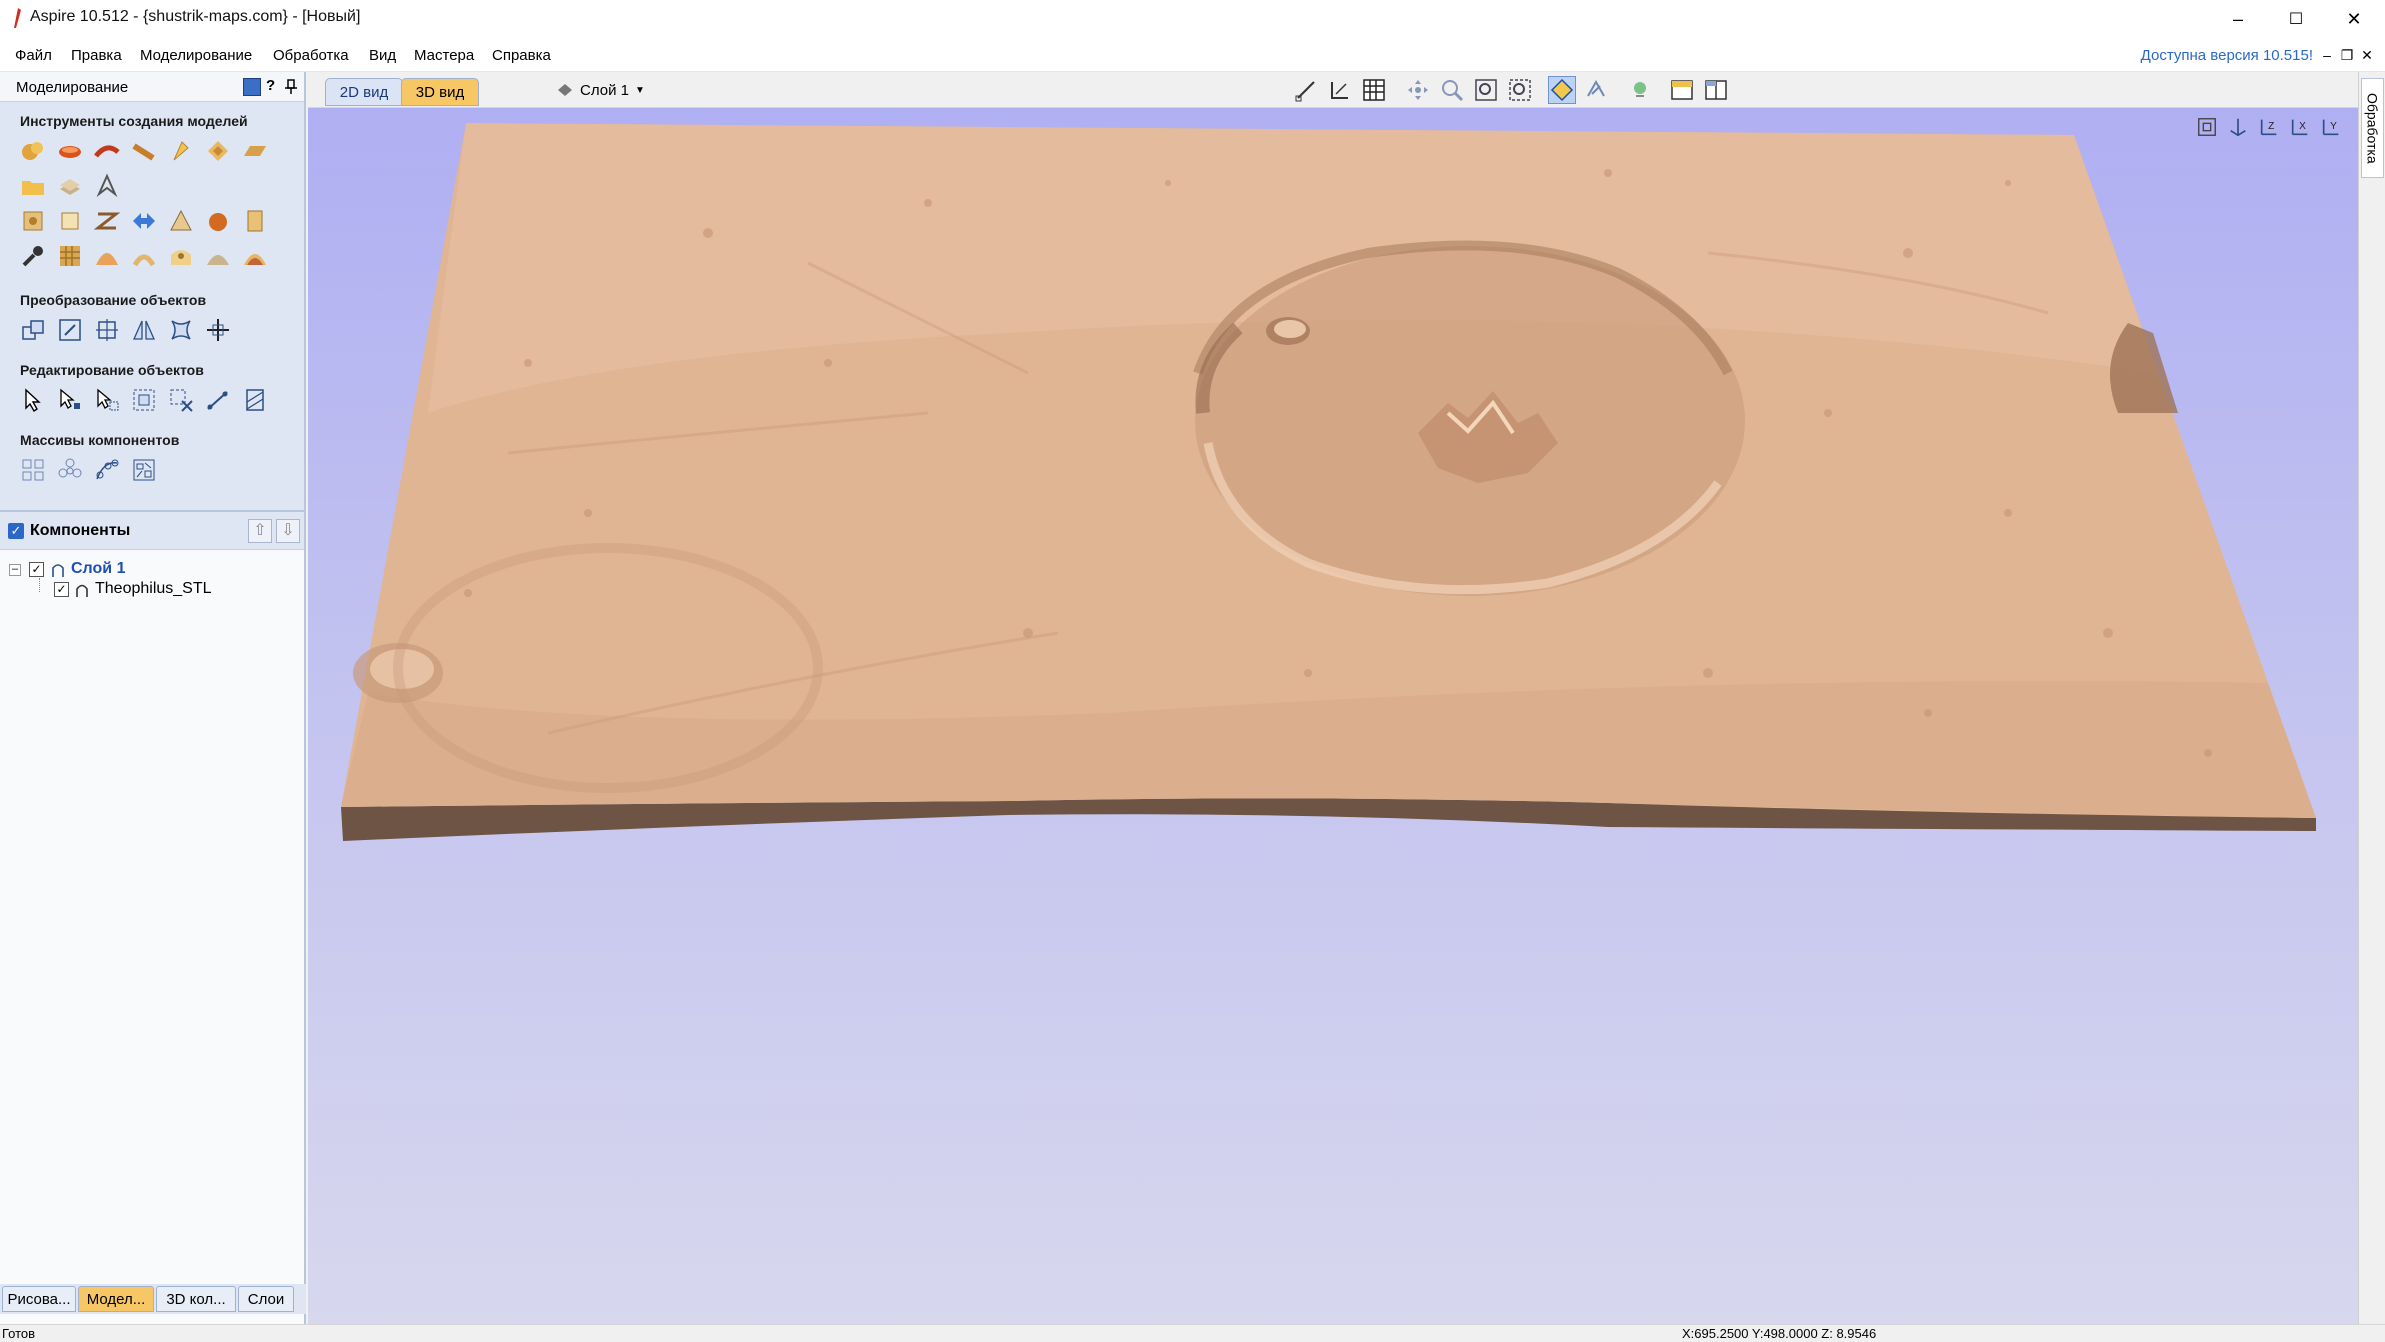 This screenshot has height=1342, width=2385. Describe the element at coordinates (2354, 19) in the screenshot. I see `close-button: ✕` at that location.